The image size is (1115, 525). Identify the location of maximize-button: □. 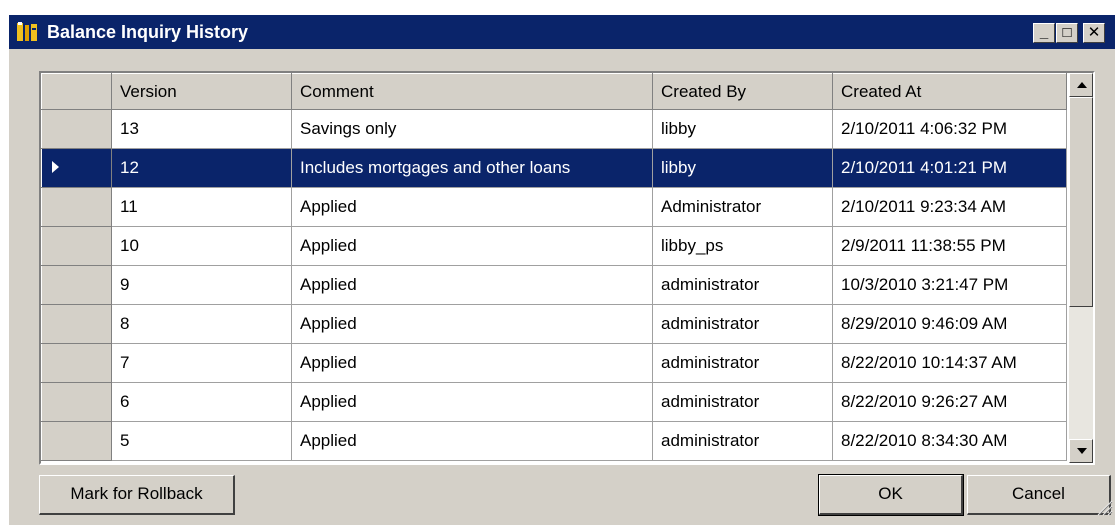
(1067, 33).